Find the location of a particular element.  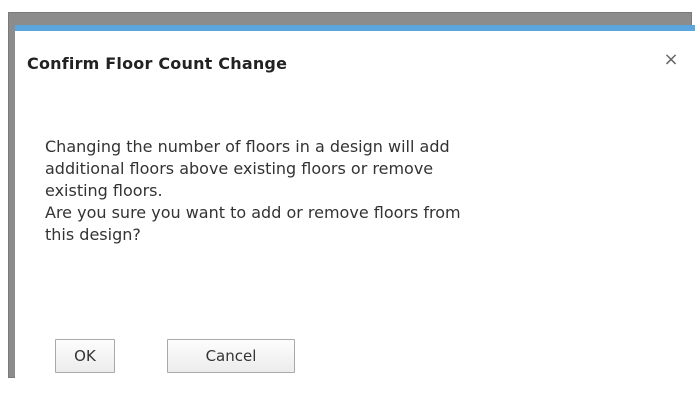

dialog-title-bar: Confirm Floor Count Change × is located at coordinates (355, 62).